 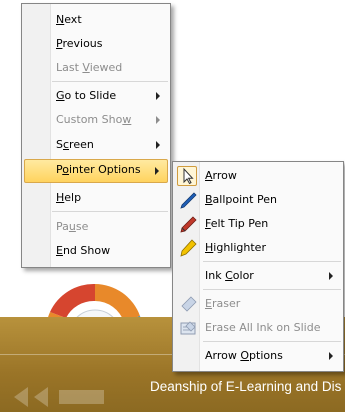 What do you see at coordinates (188, 200) in the screenshot?
I see `ballpoint-pen-icon` at bounding box center [188, 200].